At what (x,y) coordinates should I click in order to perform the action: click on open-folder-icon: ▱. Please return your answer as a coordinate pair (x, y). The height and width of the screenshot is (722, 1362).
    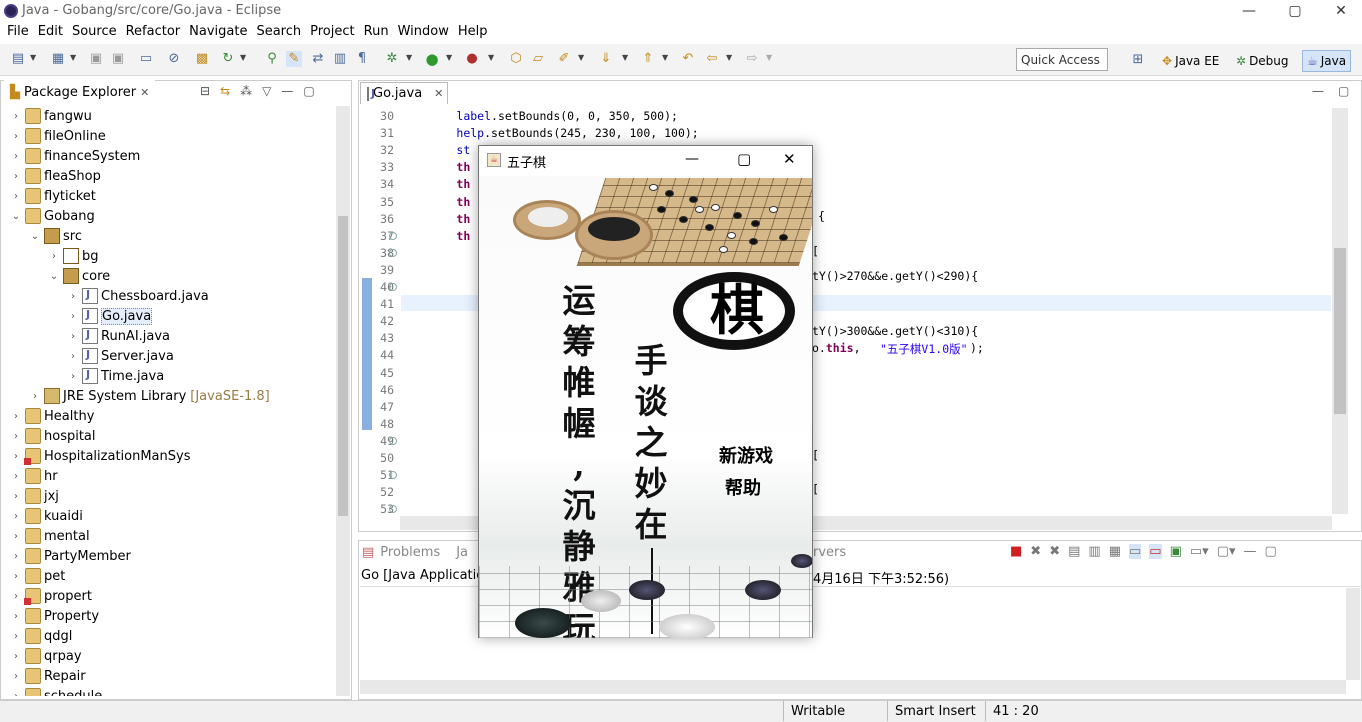
    Looking at the image, I should click on (538, 59).